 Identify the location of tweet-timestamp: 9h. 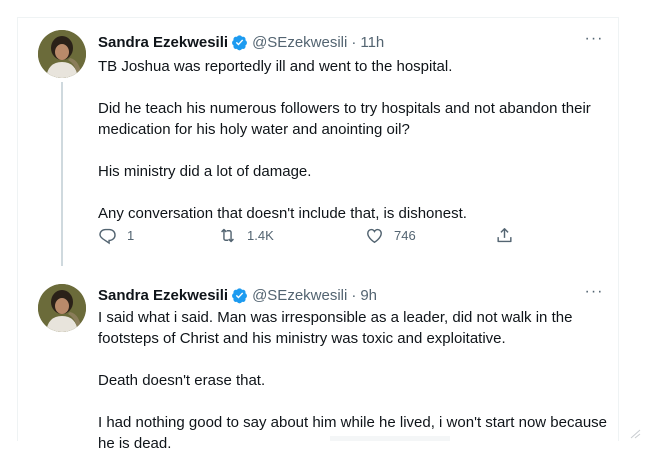
(368, 295).